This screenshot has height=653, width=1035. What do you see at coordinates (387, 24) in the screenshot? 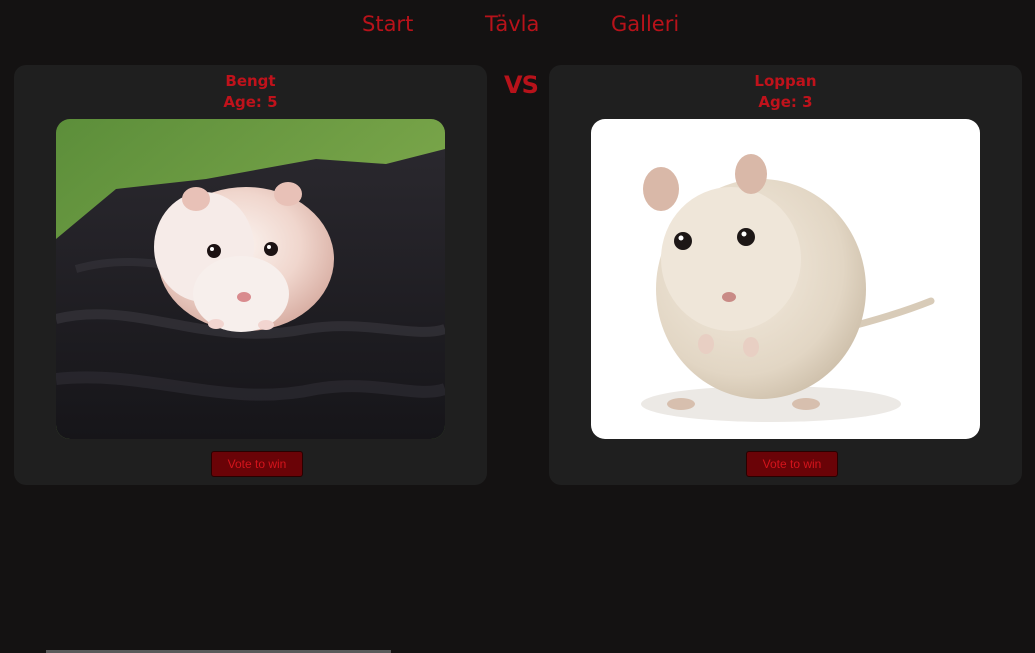
I see `nav-link-start: Start` at bounding box center [387, 24].